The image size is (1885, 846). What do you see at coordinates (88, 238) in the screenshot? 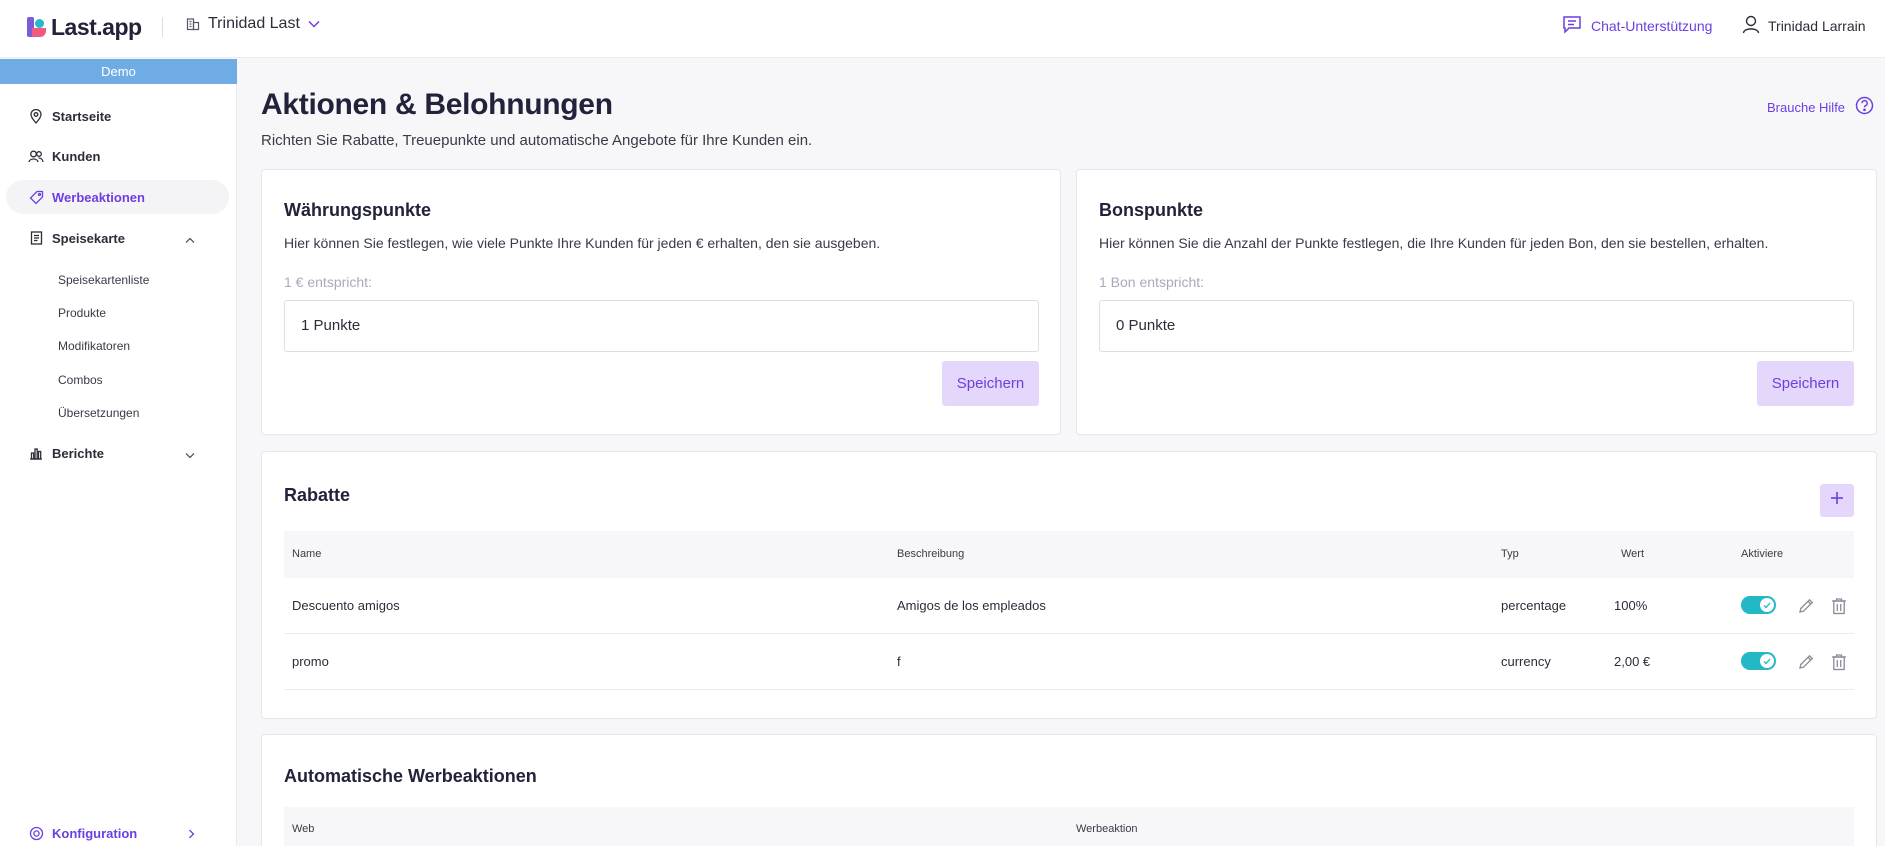
I see `sidebar-item-label: Speisekarte` at bounding box center [88, 238].